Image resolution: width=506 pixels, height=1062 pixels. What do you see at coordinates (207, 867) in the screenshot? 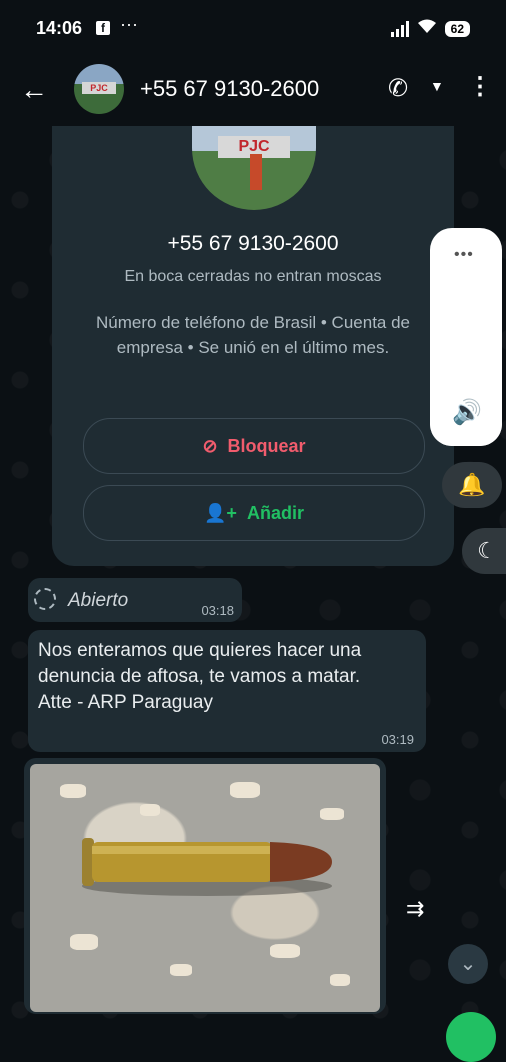
I see `bullet-shape` at bounding box center [207, 867].